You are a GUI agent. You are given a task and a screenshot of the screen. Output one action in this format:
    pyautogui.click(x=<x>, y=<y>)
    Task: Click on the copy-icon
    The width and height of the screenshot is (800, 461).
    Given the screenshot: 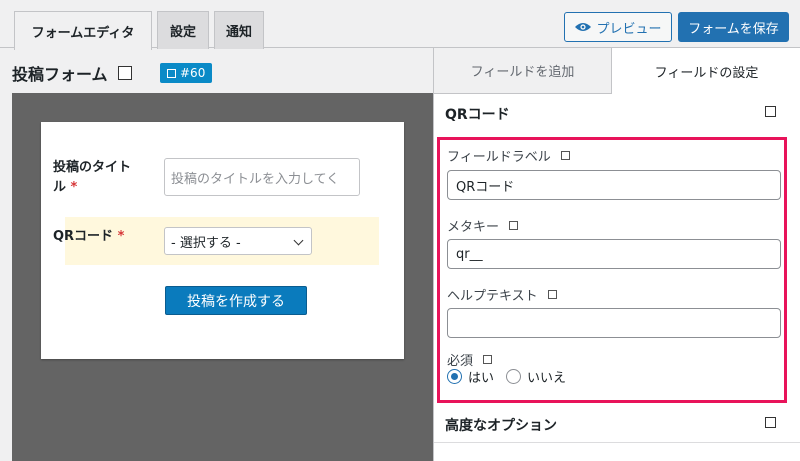 What is the action you would take?
    pyautogui.click(x=171, y=73)
    